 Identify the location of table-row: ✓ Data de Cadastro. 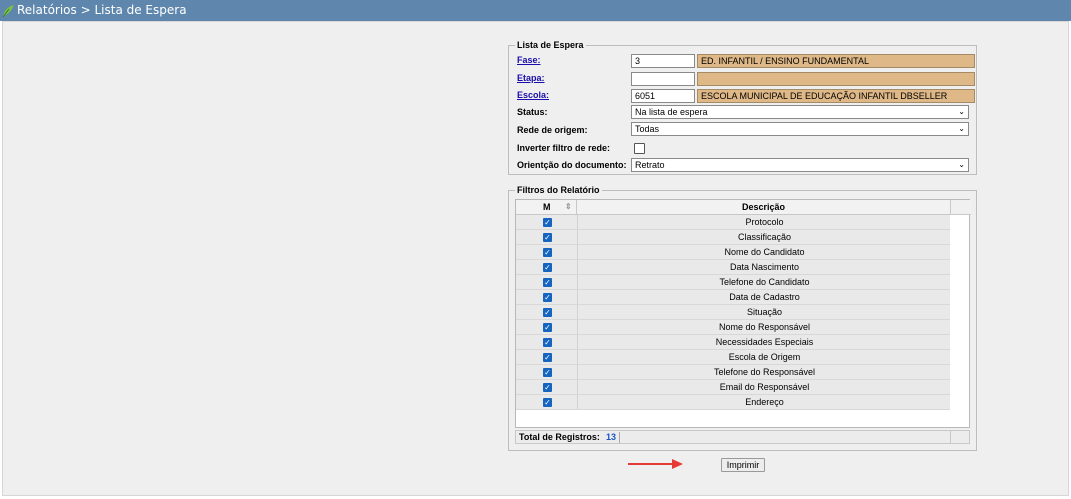
(733, 297).